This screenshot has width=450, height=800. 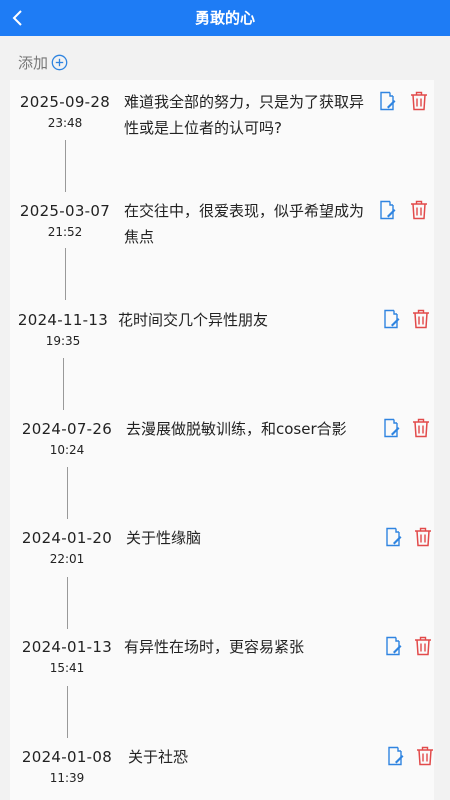 What do you see at coordinates (236, 429) in the screenshot?
I see `entry-text: 去漫展做脱敏训练，和coser合影` at bounding box center [236, 429].